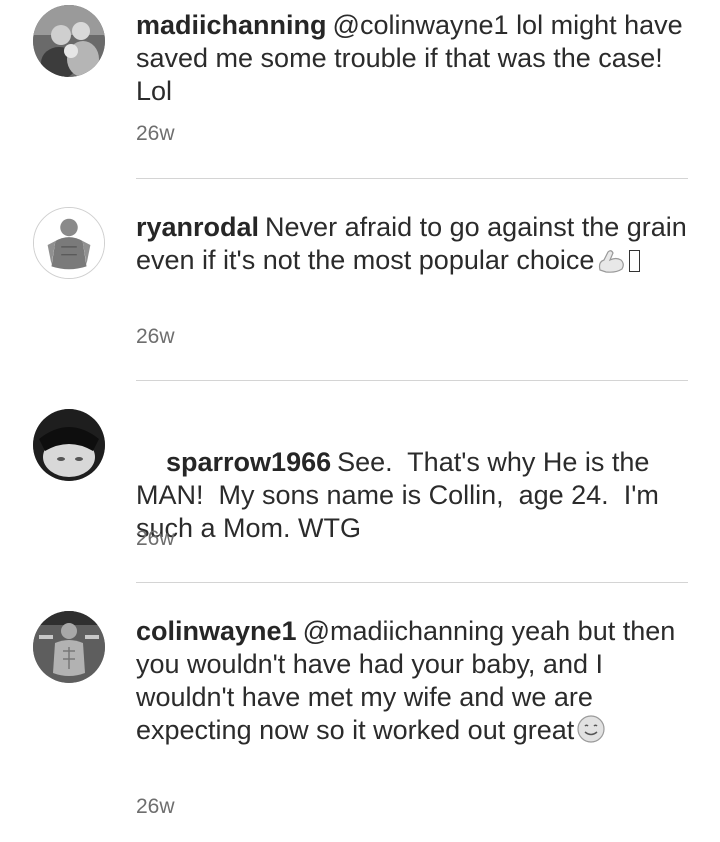  Describe the element at coordinates (216, 631) in the screenshot. I see `comment-username: colinwayne1` at that location.